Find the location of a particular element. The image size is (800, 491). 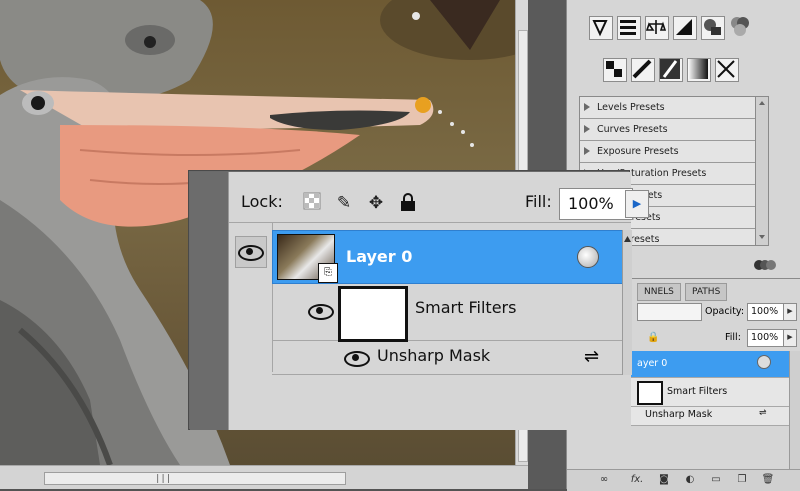

delete-layer-icon: 🗑 is located at coordinates (768, 480).